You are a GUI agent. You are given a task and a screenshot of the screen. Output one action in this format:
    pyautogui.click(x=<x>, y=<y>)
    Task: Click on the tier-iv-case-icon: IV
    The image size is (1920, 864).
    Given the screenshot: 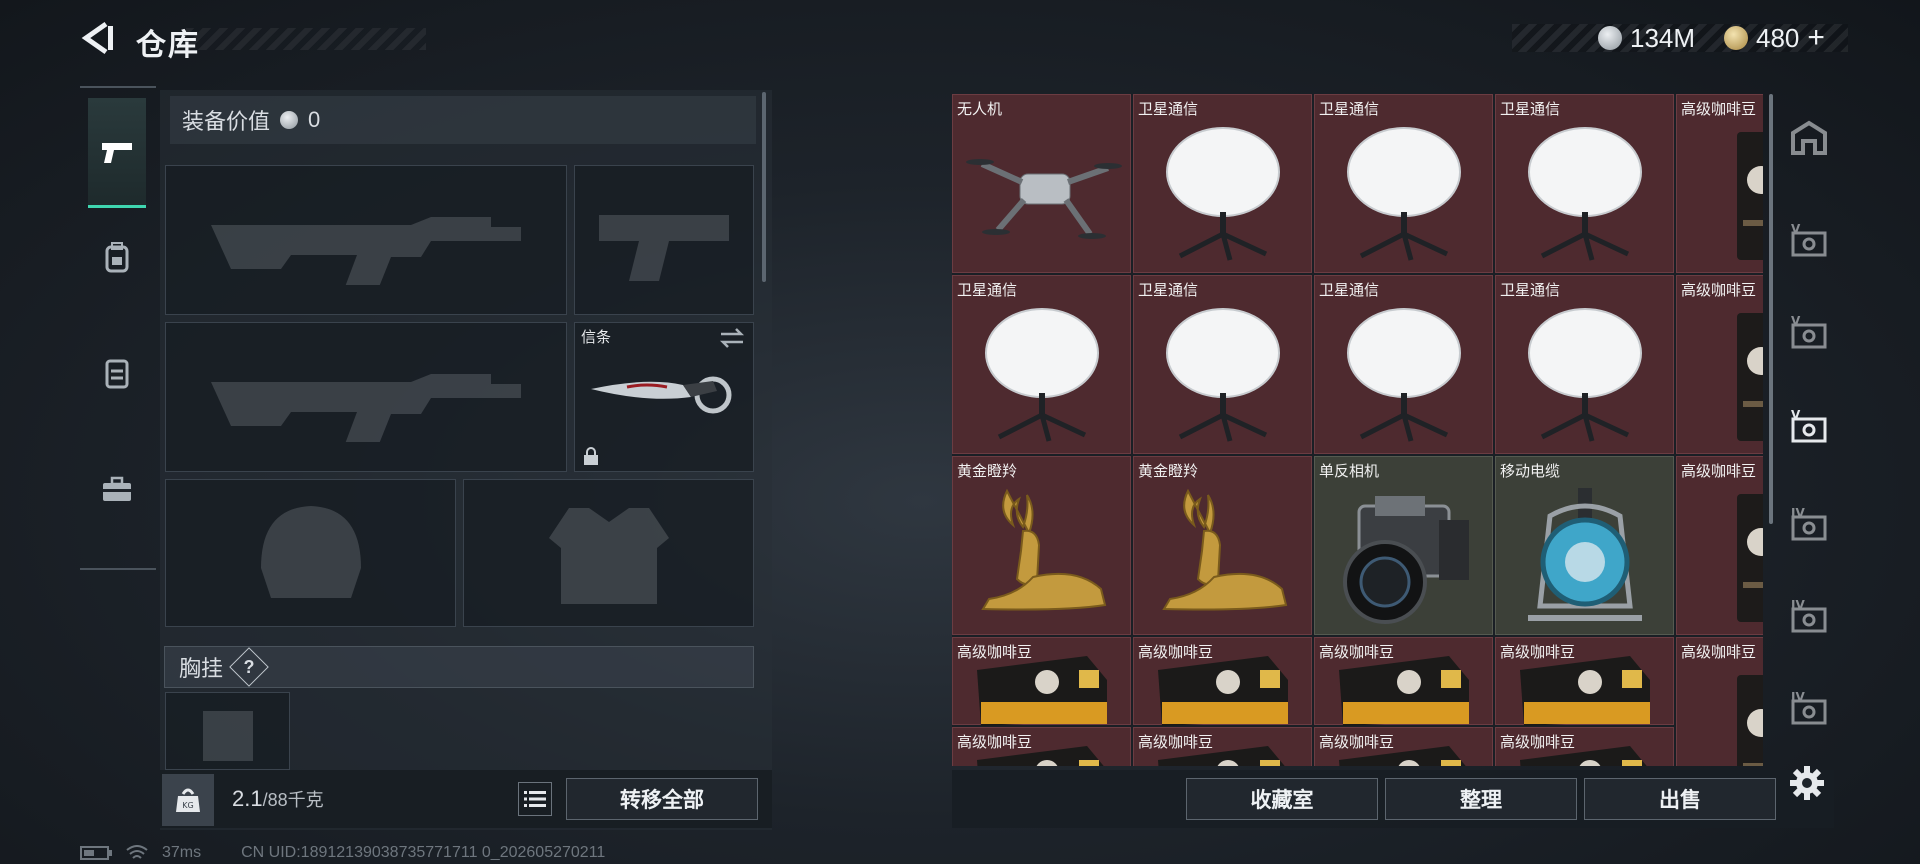 What is the action you would take?
    pyautogui.click(x=1809, y=523)
    